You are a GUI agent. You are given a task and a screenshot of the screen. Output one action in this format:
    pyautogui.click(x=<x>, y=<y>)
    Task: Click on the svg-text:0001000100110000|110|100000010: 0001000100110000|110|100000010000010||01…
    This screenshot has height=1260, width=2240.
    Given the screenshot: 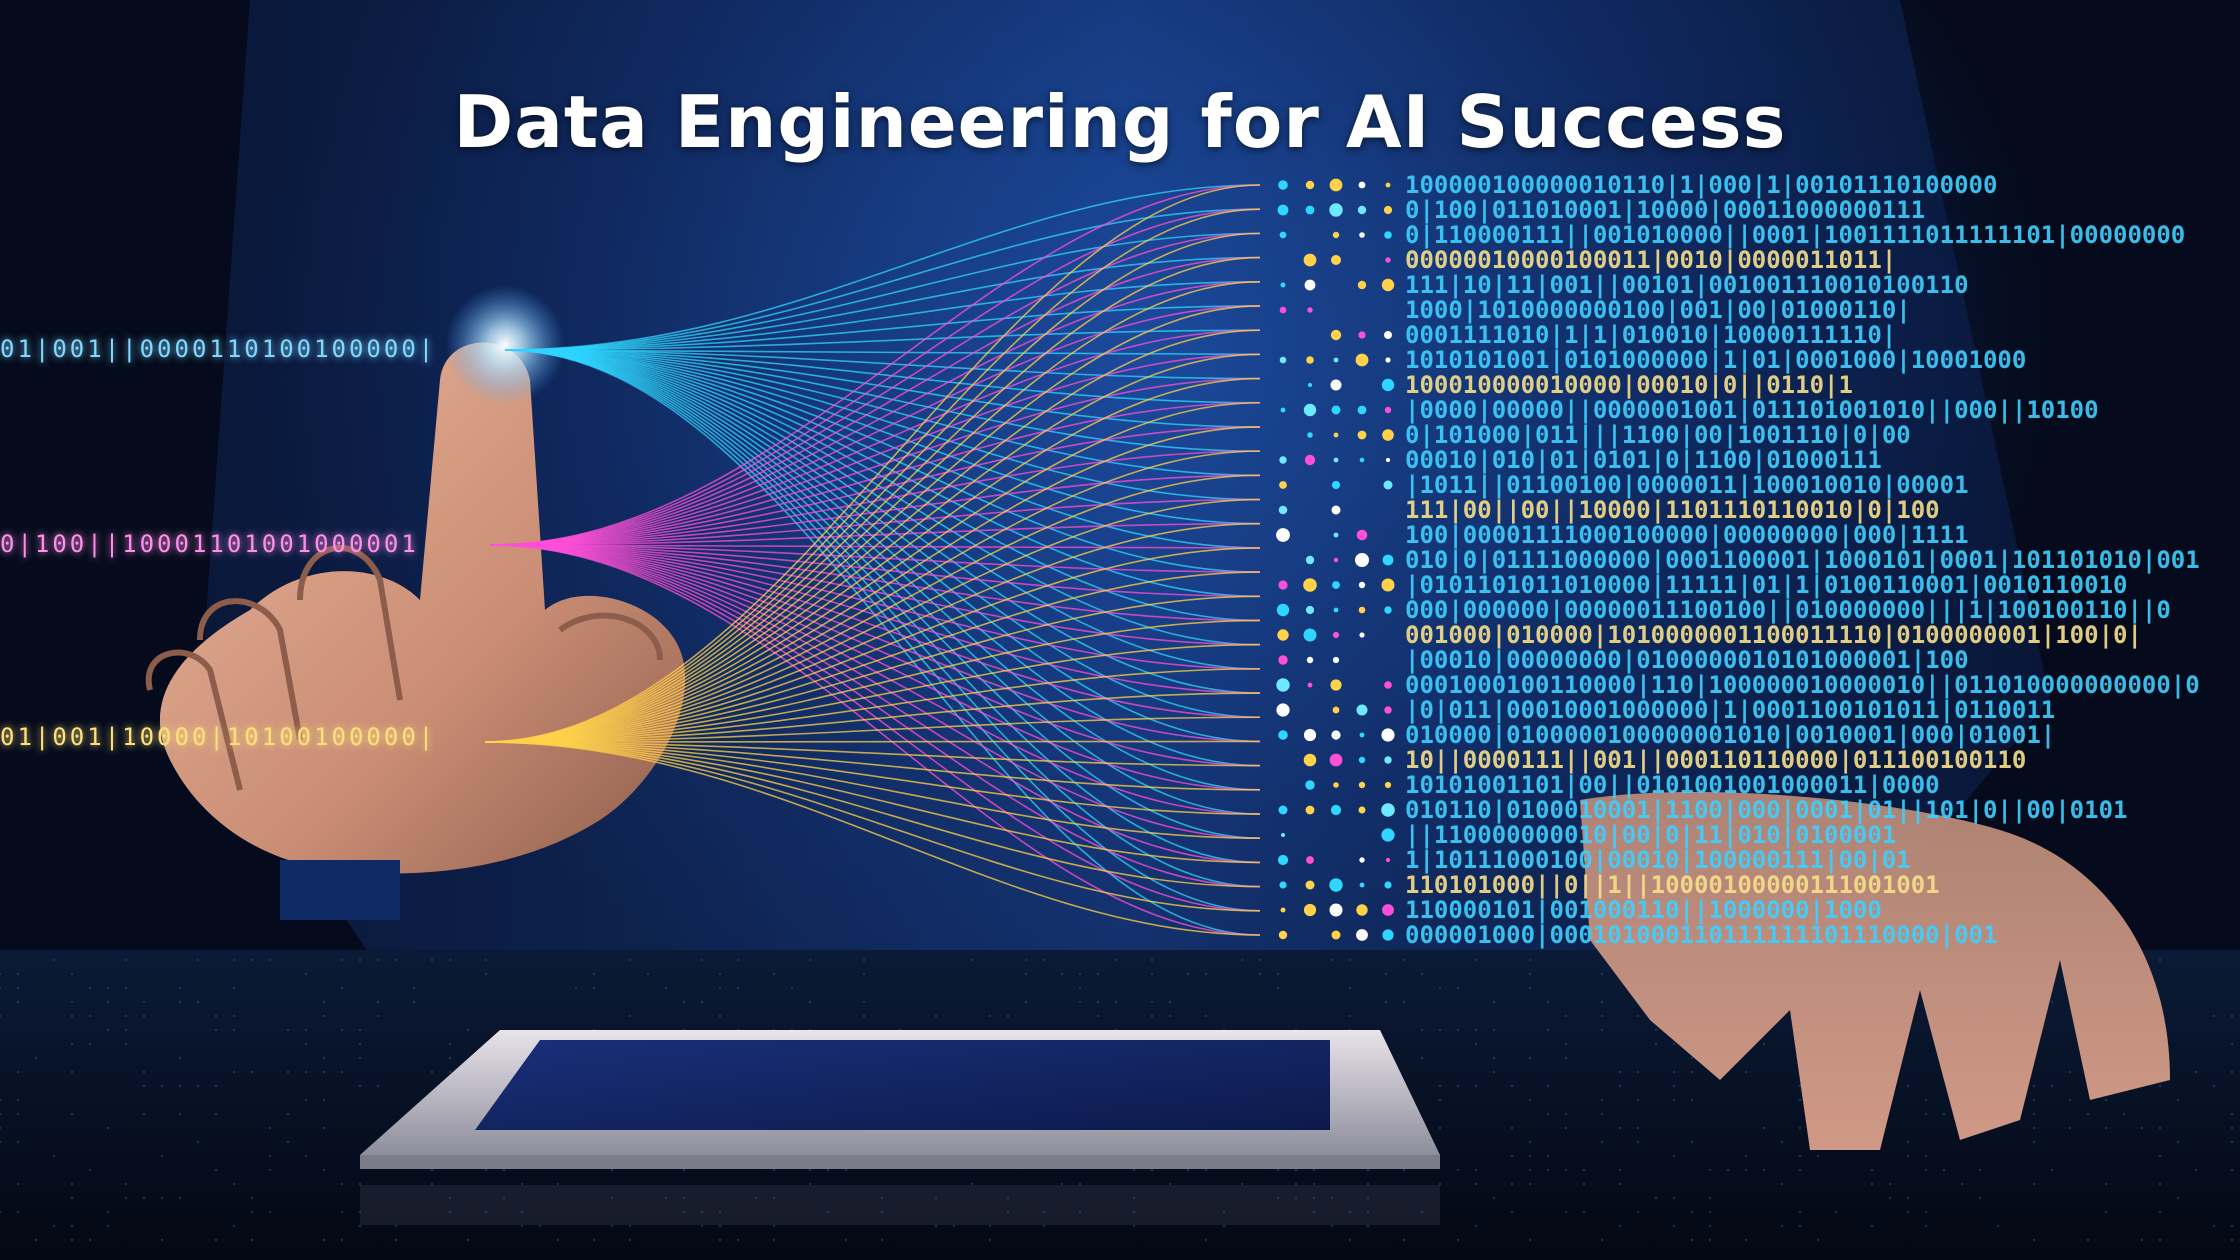 What is the action you would take?
    pyautogui.click(x=1802, y=685)
    